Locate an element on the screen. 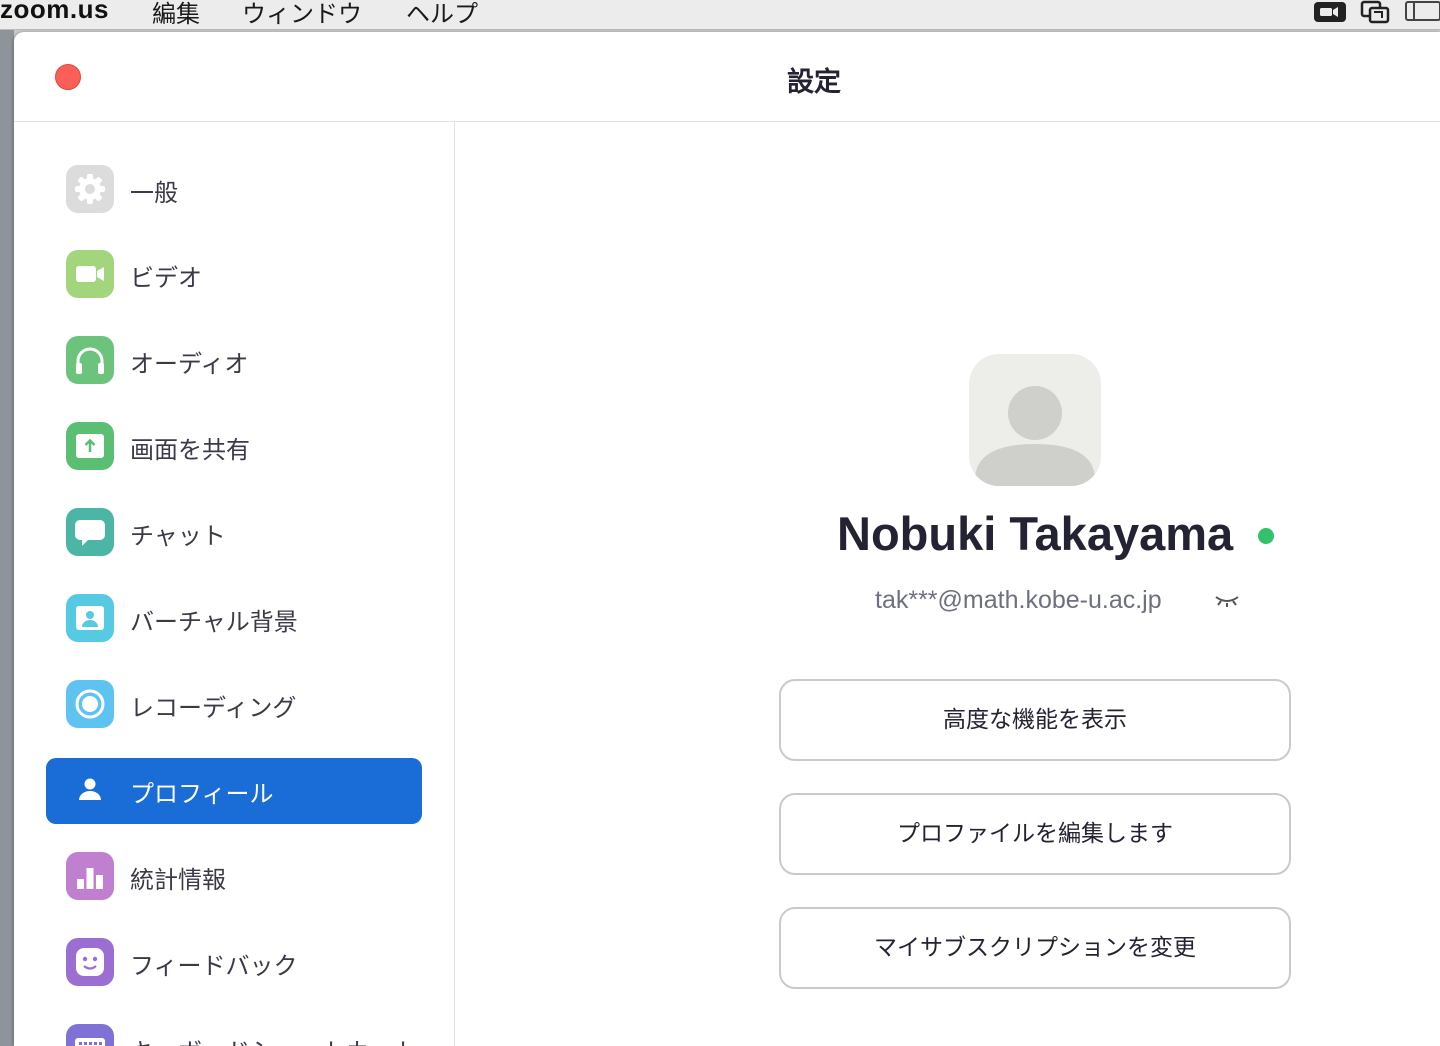  menu-bar: zoom.us 編集 ウィンドウ ヘルプ is located at coordinates (720, 15).